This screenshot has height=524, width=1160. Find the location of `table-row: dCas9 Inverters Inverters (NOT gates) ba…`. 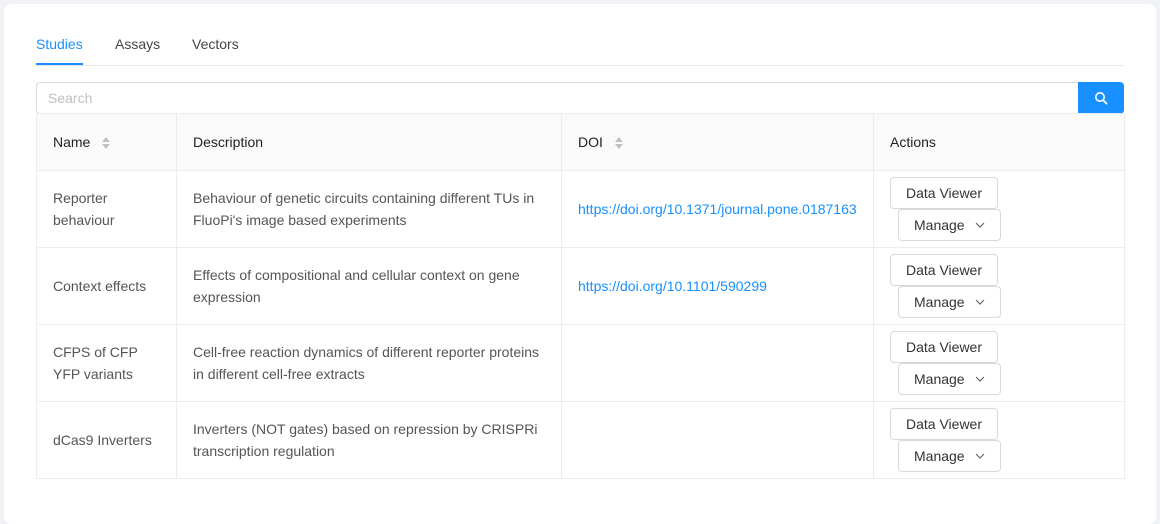

table-row: dCas9 Inverters Inverters (NOT gates) ba… is located at coordinates (580, 440).